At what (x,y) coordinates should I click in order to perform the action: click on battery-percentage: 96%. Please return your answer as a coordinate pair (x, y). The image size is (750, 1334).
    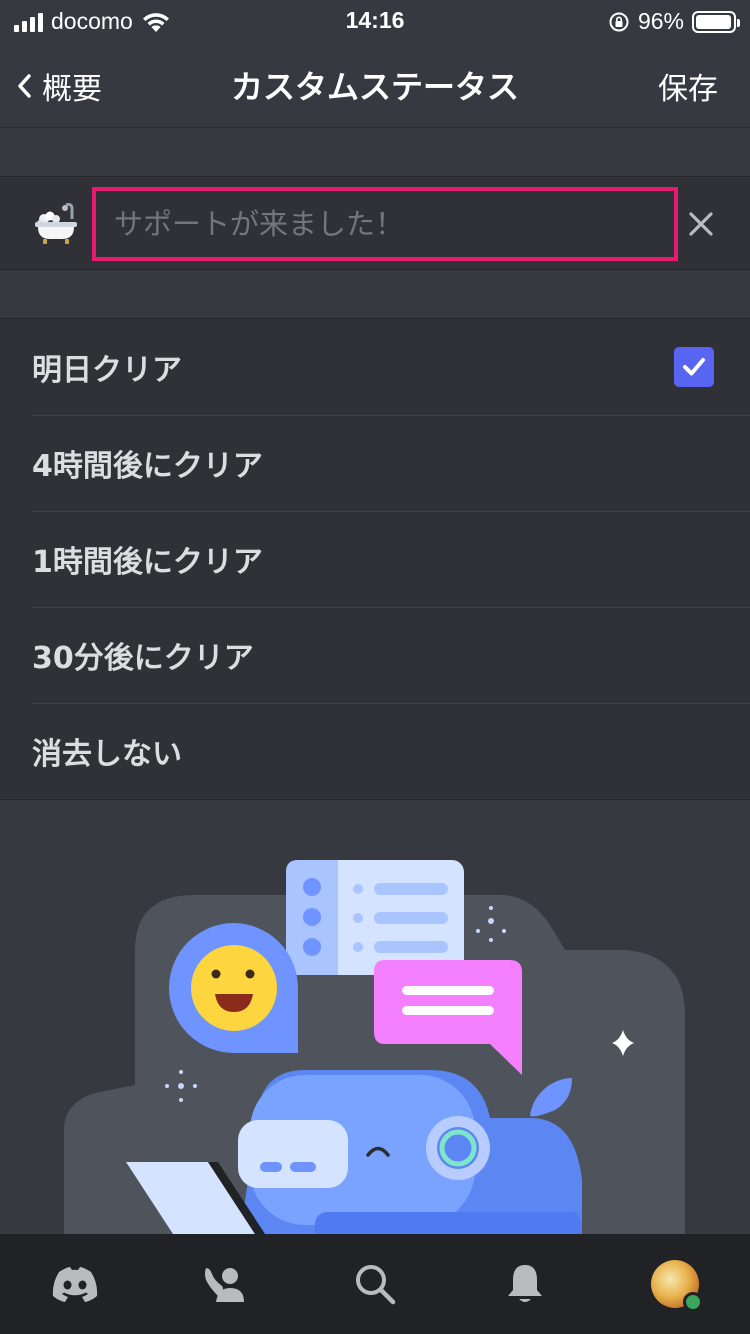
    Looking at the image, I should click on (660, 21).